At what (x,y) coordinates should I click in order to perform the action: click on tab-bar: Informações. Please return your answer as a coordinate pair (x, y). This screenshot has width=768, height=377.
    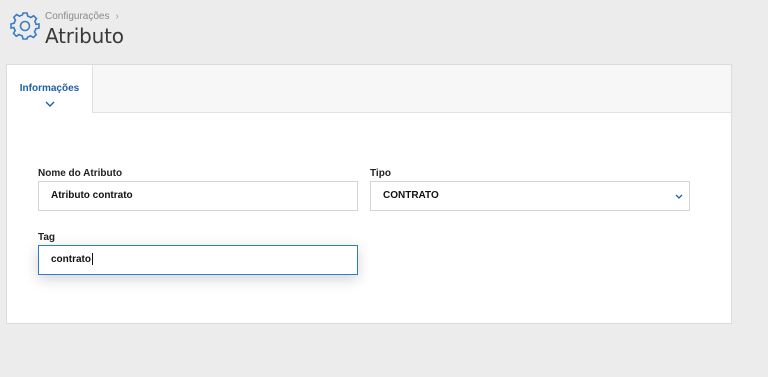
    Looking at the image, I should click on (369, 89).